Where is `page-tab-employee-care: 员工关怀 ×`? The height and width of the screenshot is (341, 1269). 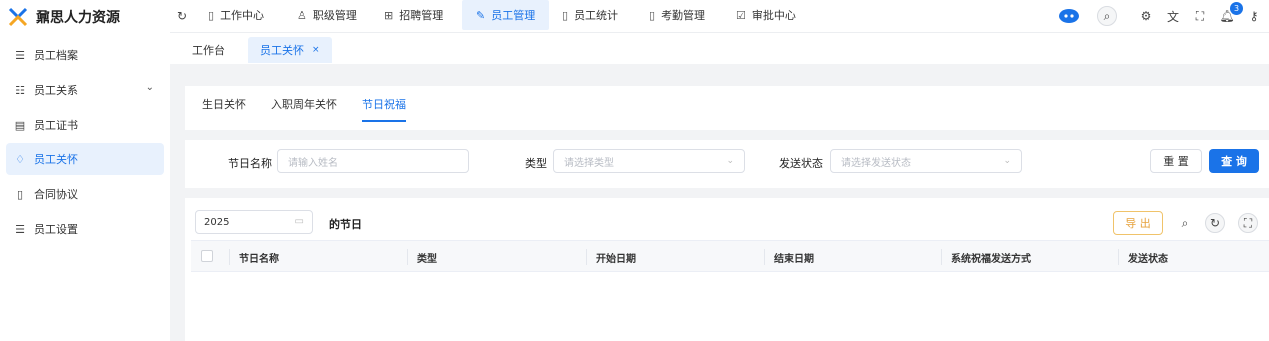
page-tab-employee-care: 员工关怀 × is located at coordinates (290, 50).